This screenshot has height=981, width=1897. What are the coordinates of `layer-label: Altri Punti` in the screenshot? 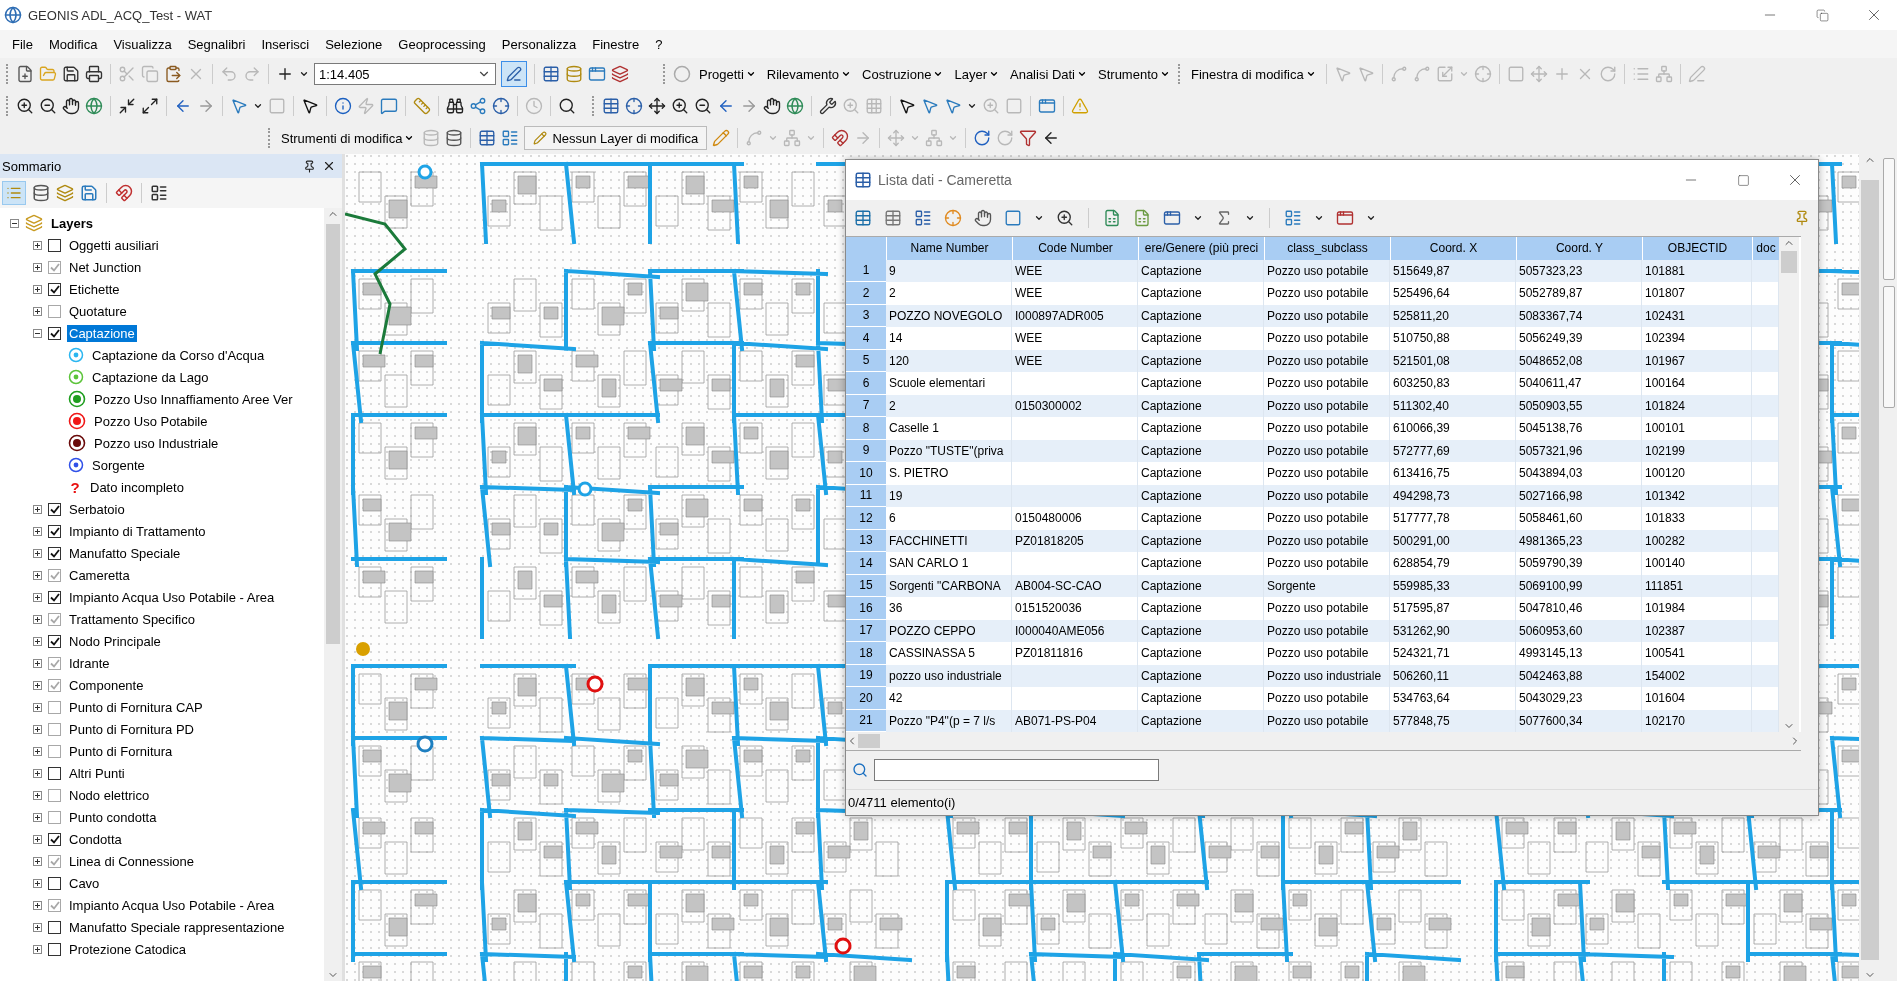 It's located at (97, 773).